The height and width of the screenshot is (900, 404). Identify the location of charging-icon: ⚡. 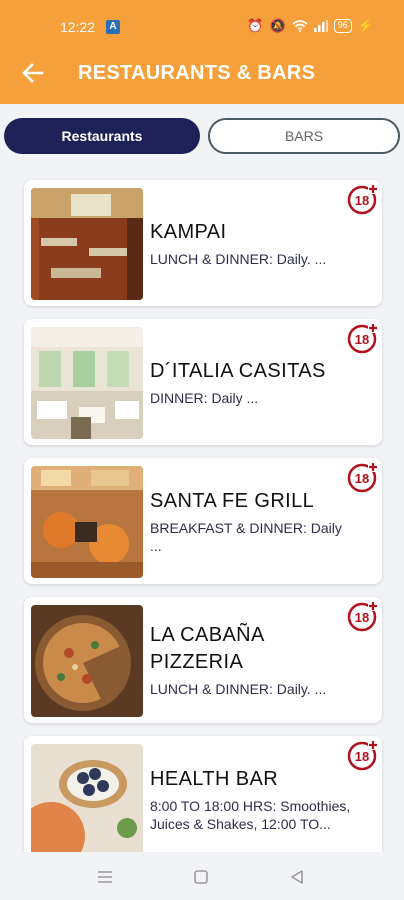
(365, 25).